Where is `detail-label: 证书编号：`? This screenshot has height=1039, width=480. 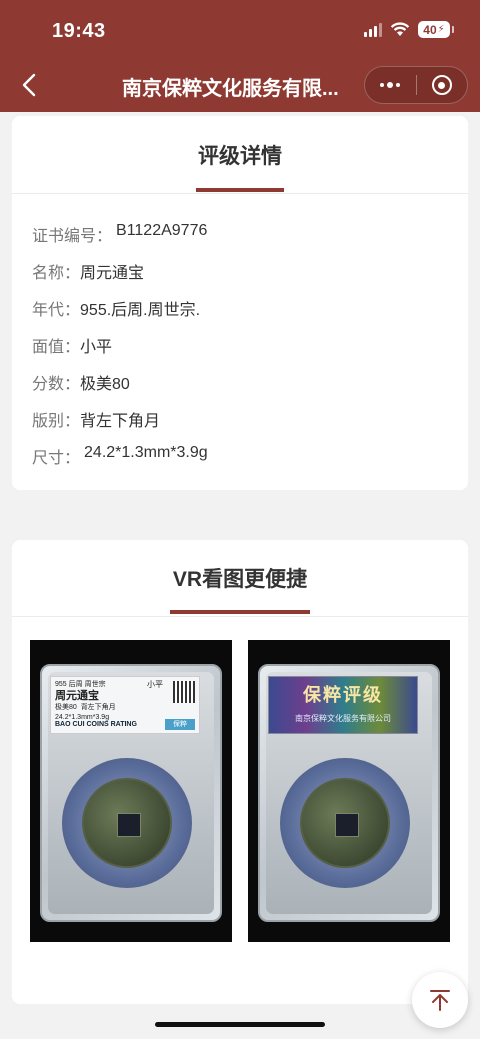
detail-label: 证书编号： is located at coordinates (72, 236).